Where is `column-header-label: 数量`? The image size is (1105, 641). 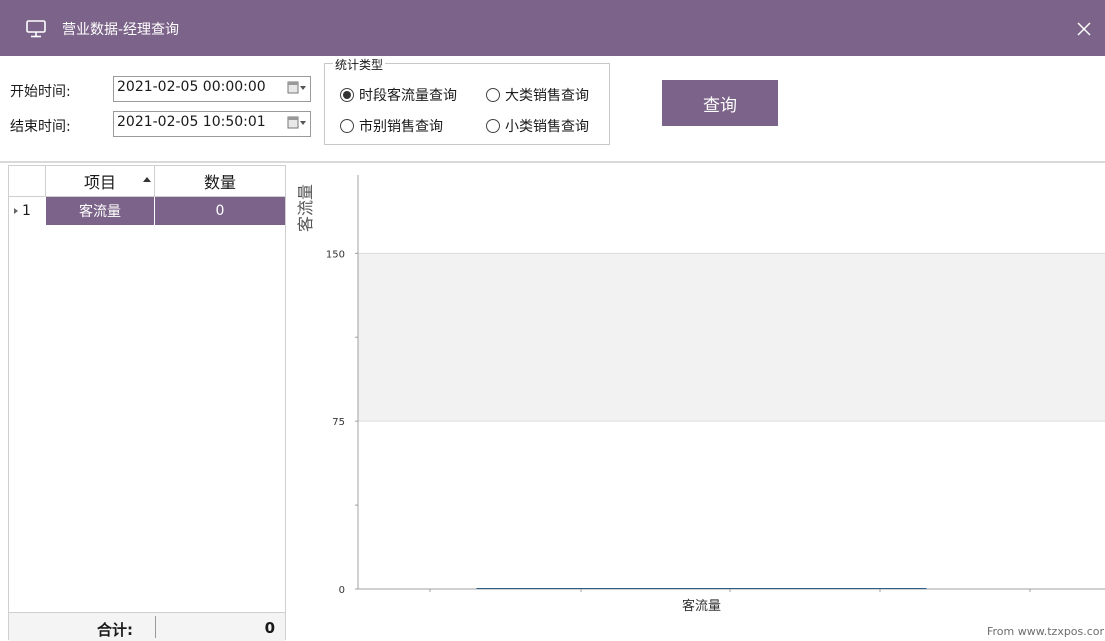 column-header-label: 数量 is located at coordinates (219, 182).